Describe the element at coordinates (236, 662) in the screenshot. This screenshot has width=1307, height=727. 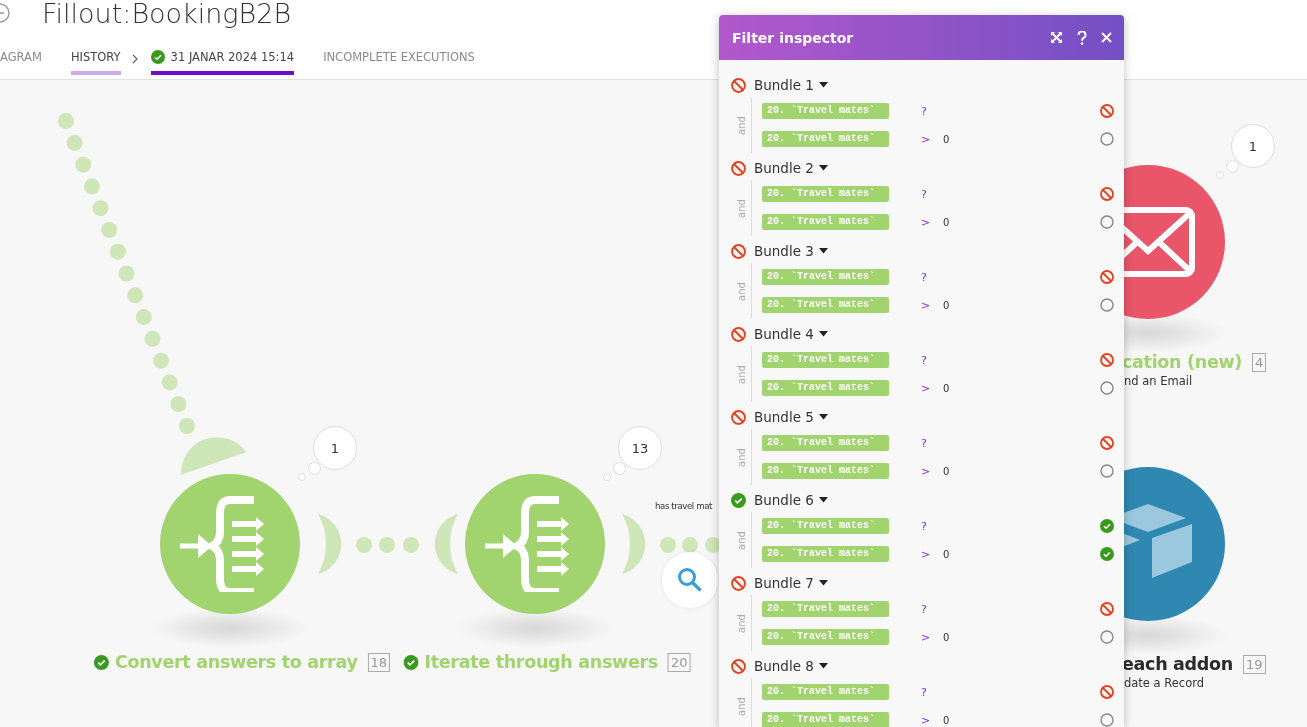
I see `module-label: Convert answers to array` at that location.